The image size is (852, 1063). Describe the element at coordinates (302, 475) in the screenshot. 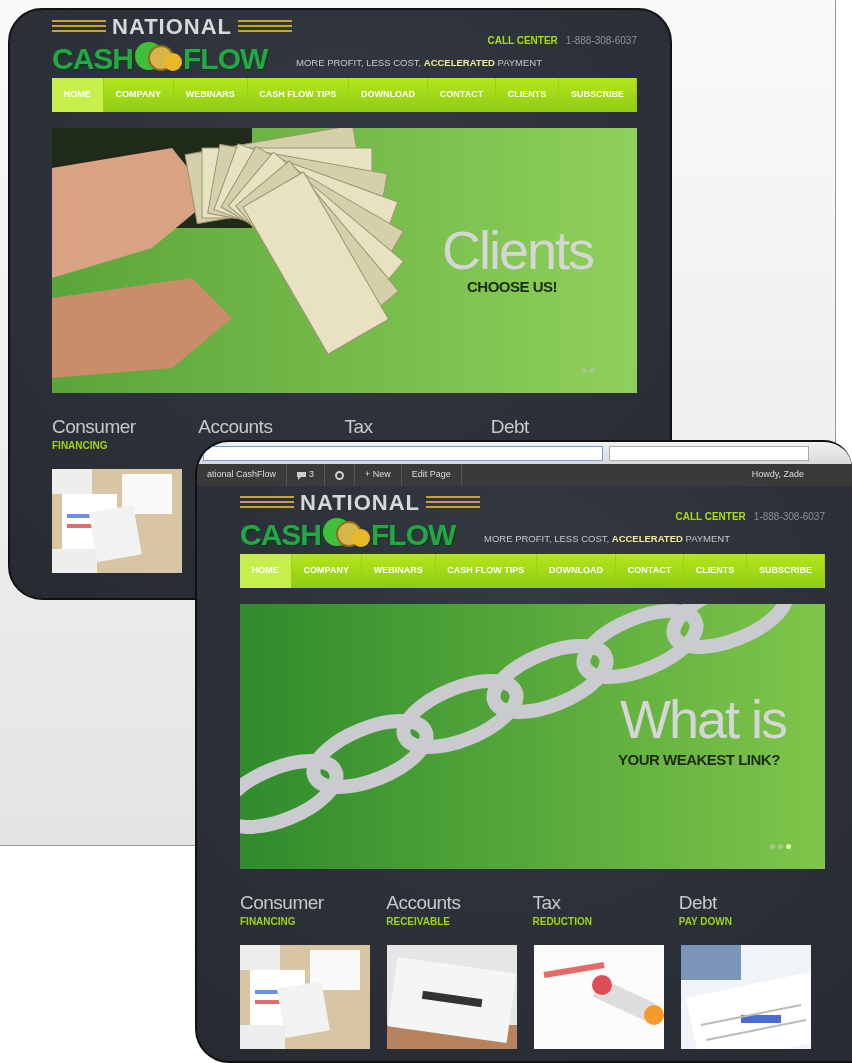

I see `comment-icon` at that location.